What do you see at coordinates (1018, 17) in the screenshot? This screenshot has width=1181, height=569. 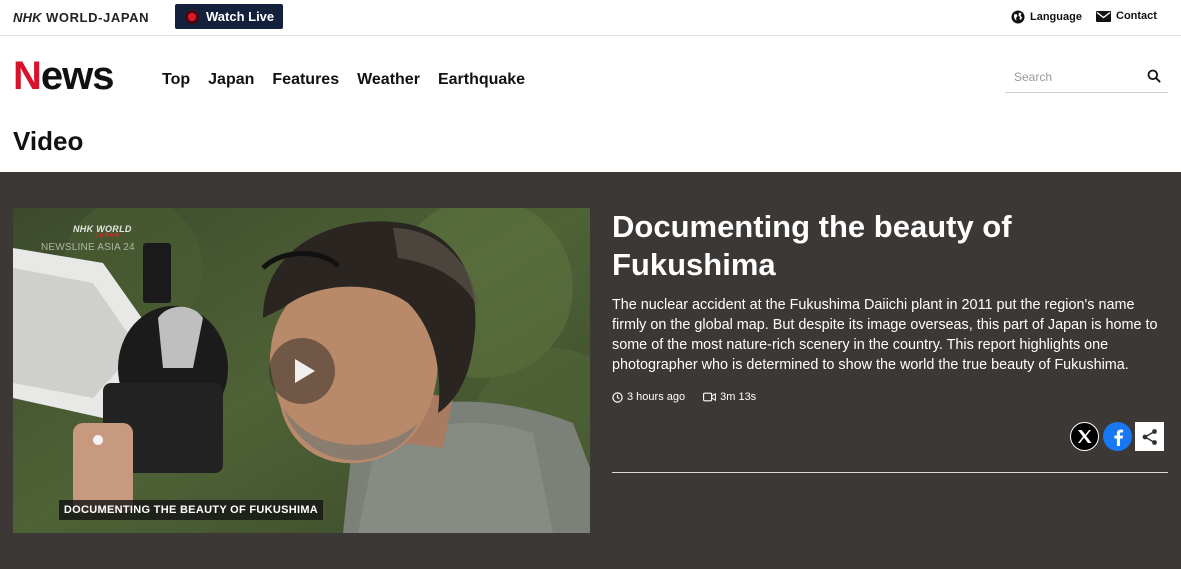 I see `globe-icon` at bounding box center [1018, 17].